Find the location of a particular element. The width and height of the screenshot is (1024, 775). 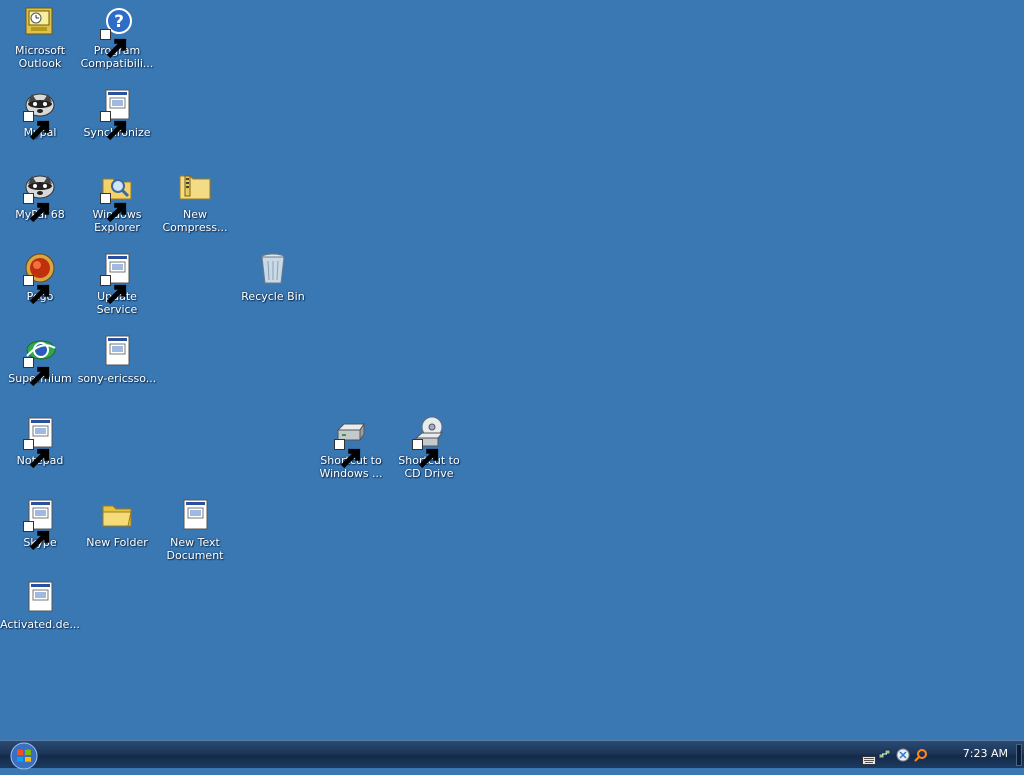

desktop-icon-supermium: Supermium is located at coordinates (40, 359).